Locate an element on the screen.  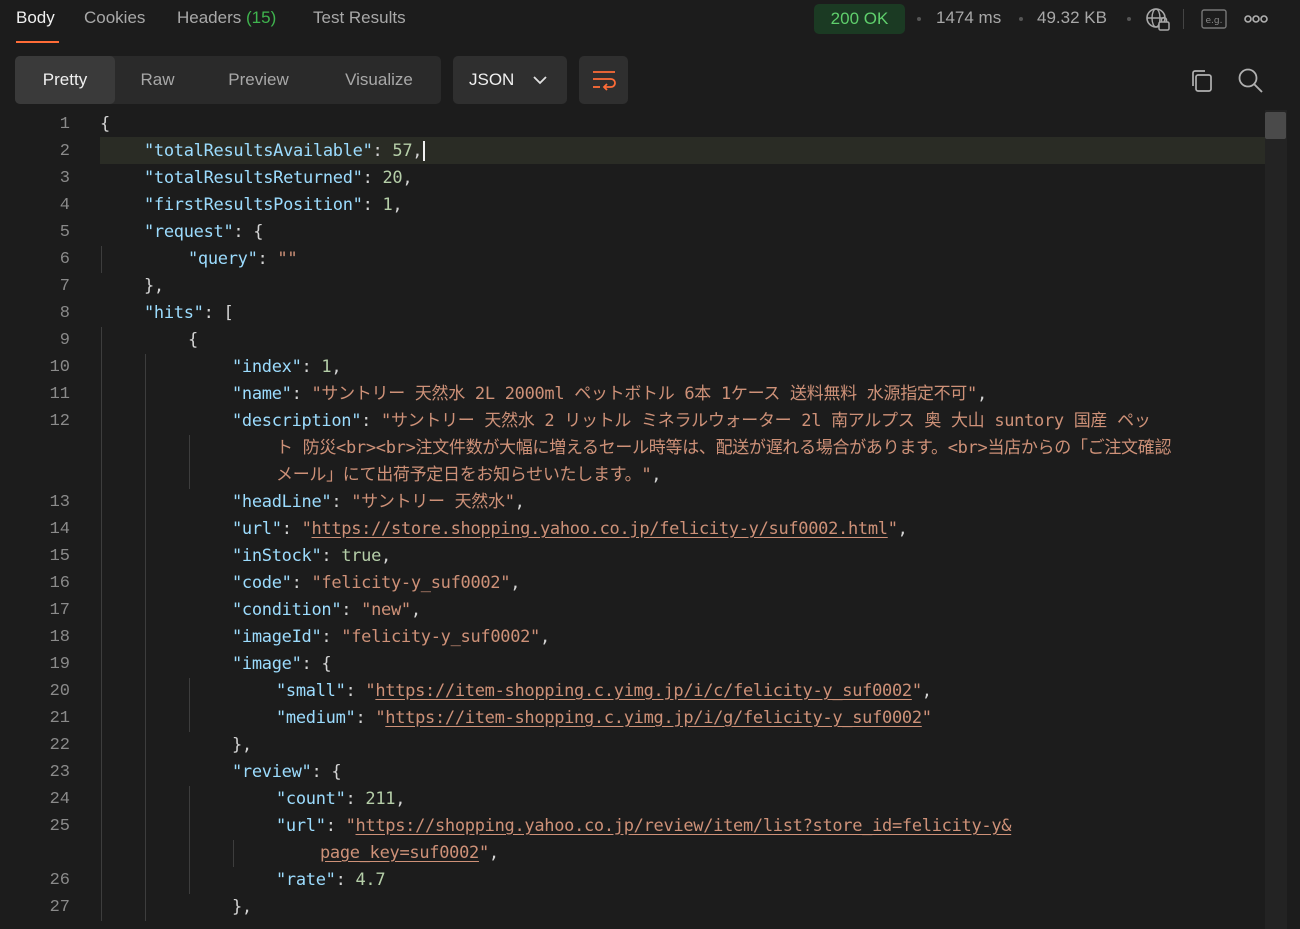
code-token: "totalResultsAvailable" is located at coordinates (258, 151).